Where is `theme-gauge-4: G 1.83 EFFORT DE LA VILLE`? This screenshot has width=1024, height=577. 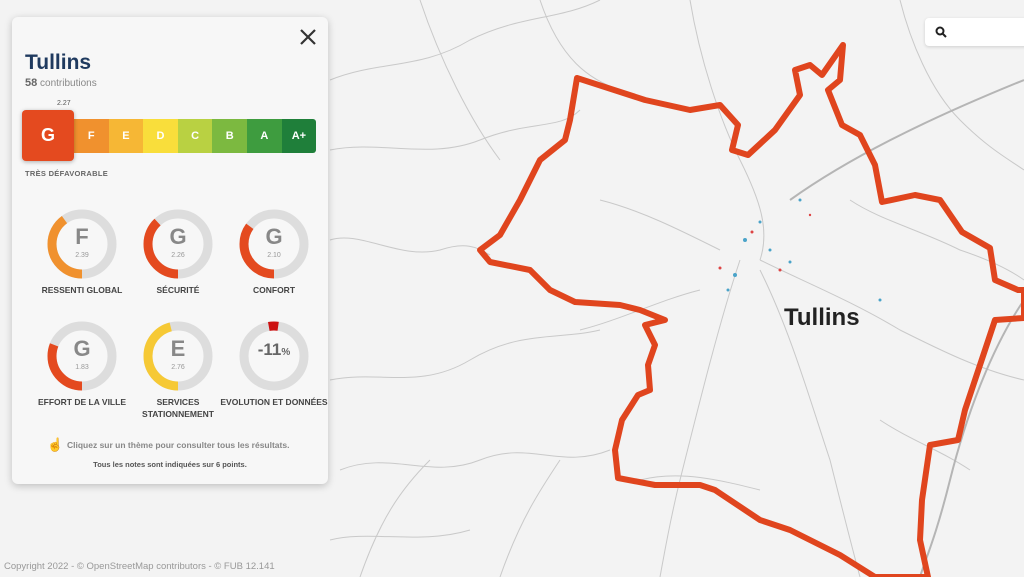 theme-gauge-4: G 1.83 EFFORT DE LA VILLE is located at coordinates (81, 371).